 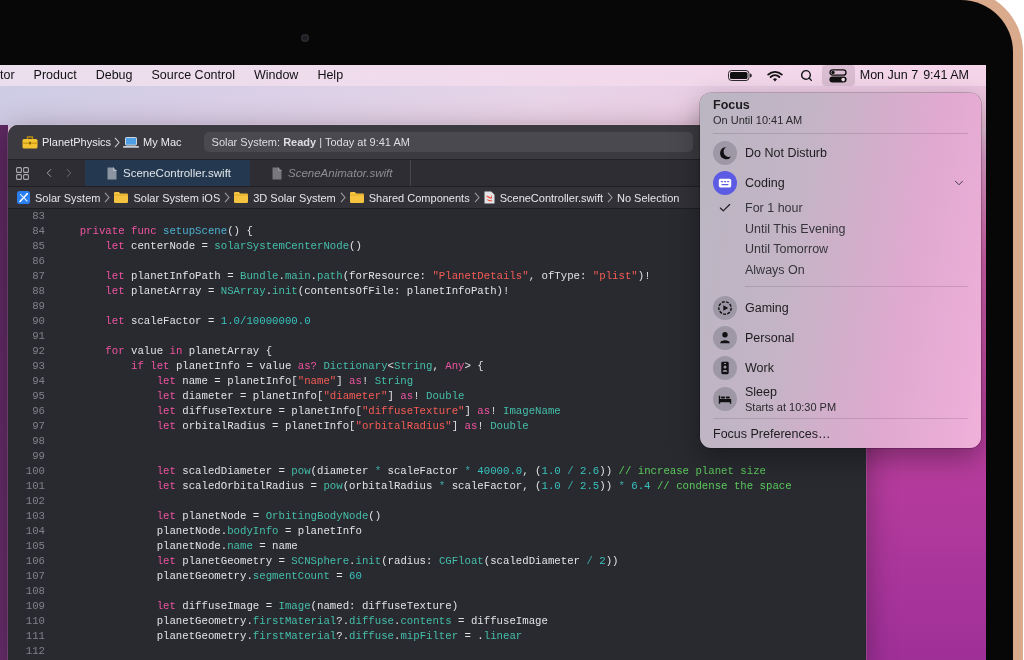 I want to click on toggles-button, so click(x=838, y=75).